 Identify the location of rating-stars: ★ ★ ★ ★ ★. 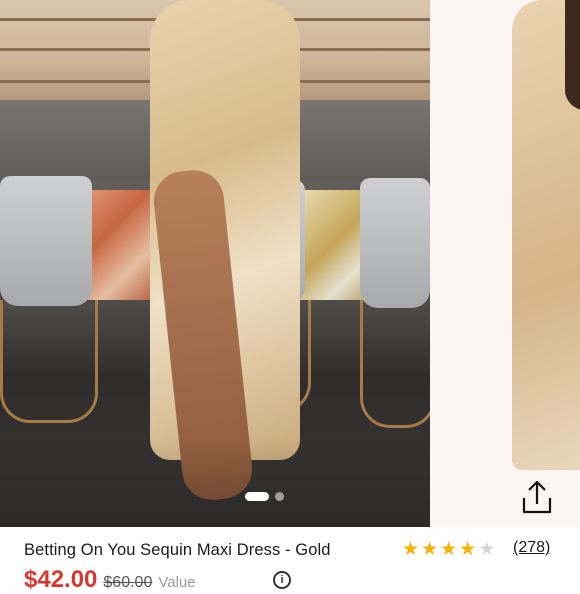
(448, 549).